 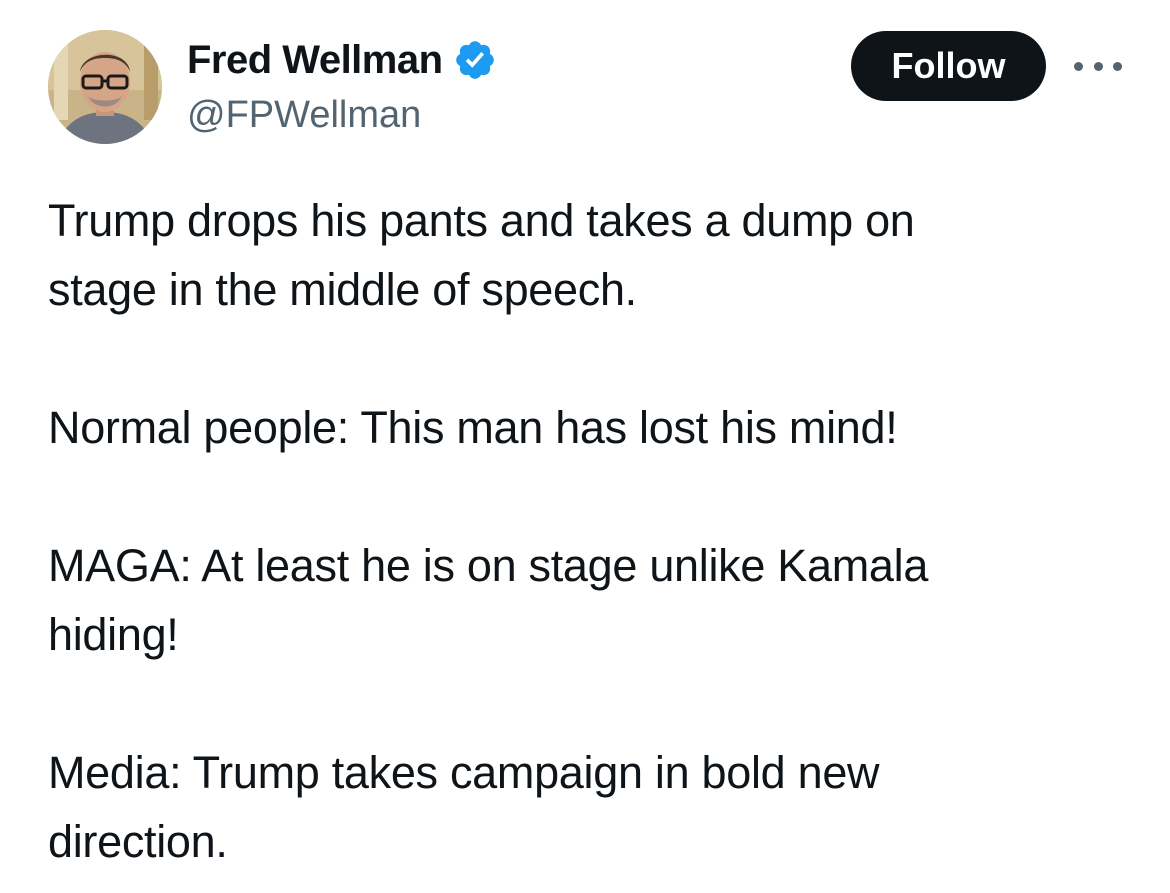 What do you see at coordinates (948, 66) in the screenshot?
I see `follow-button: Follow` at bounding box center [948, 66].